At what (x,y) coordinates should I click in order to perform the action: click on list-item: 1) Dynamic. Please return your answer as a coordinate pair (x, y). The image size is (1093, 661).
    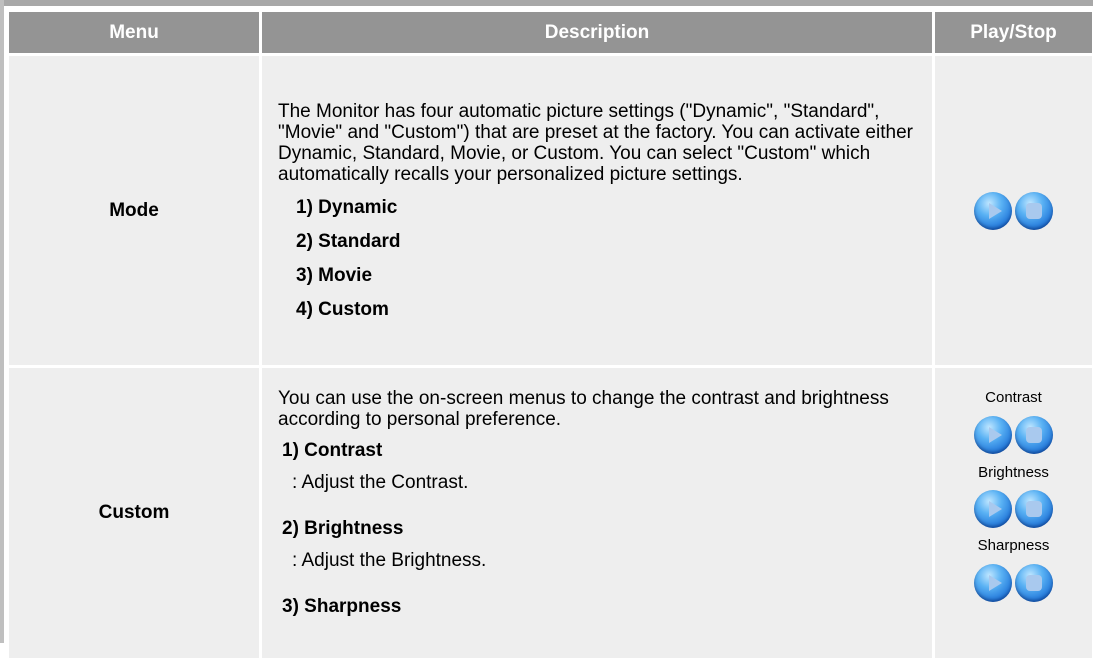
    Looking at the image, I should click on (347, 207).